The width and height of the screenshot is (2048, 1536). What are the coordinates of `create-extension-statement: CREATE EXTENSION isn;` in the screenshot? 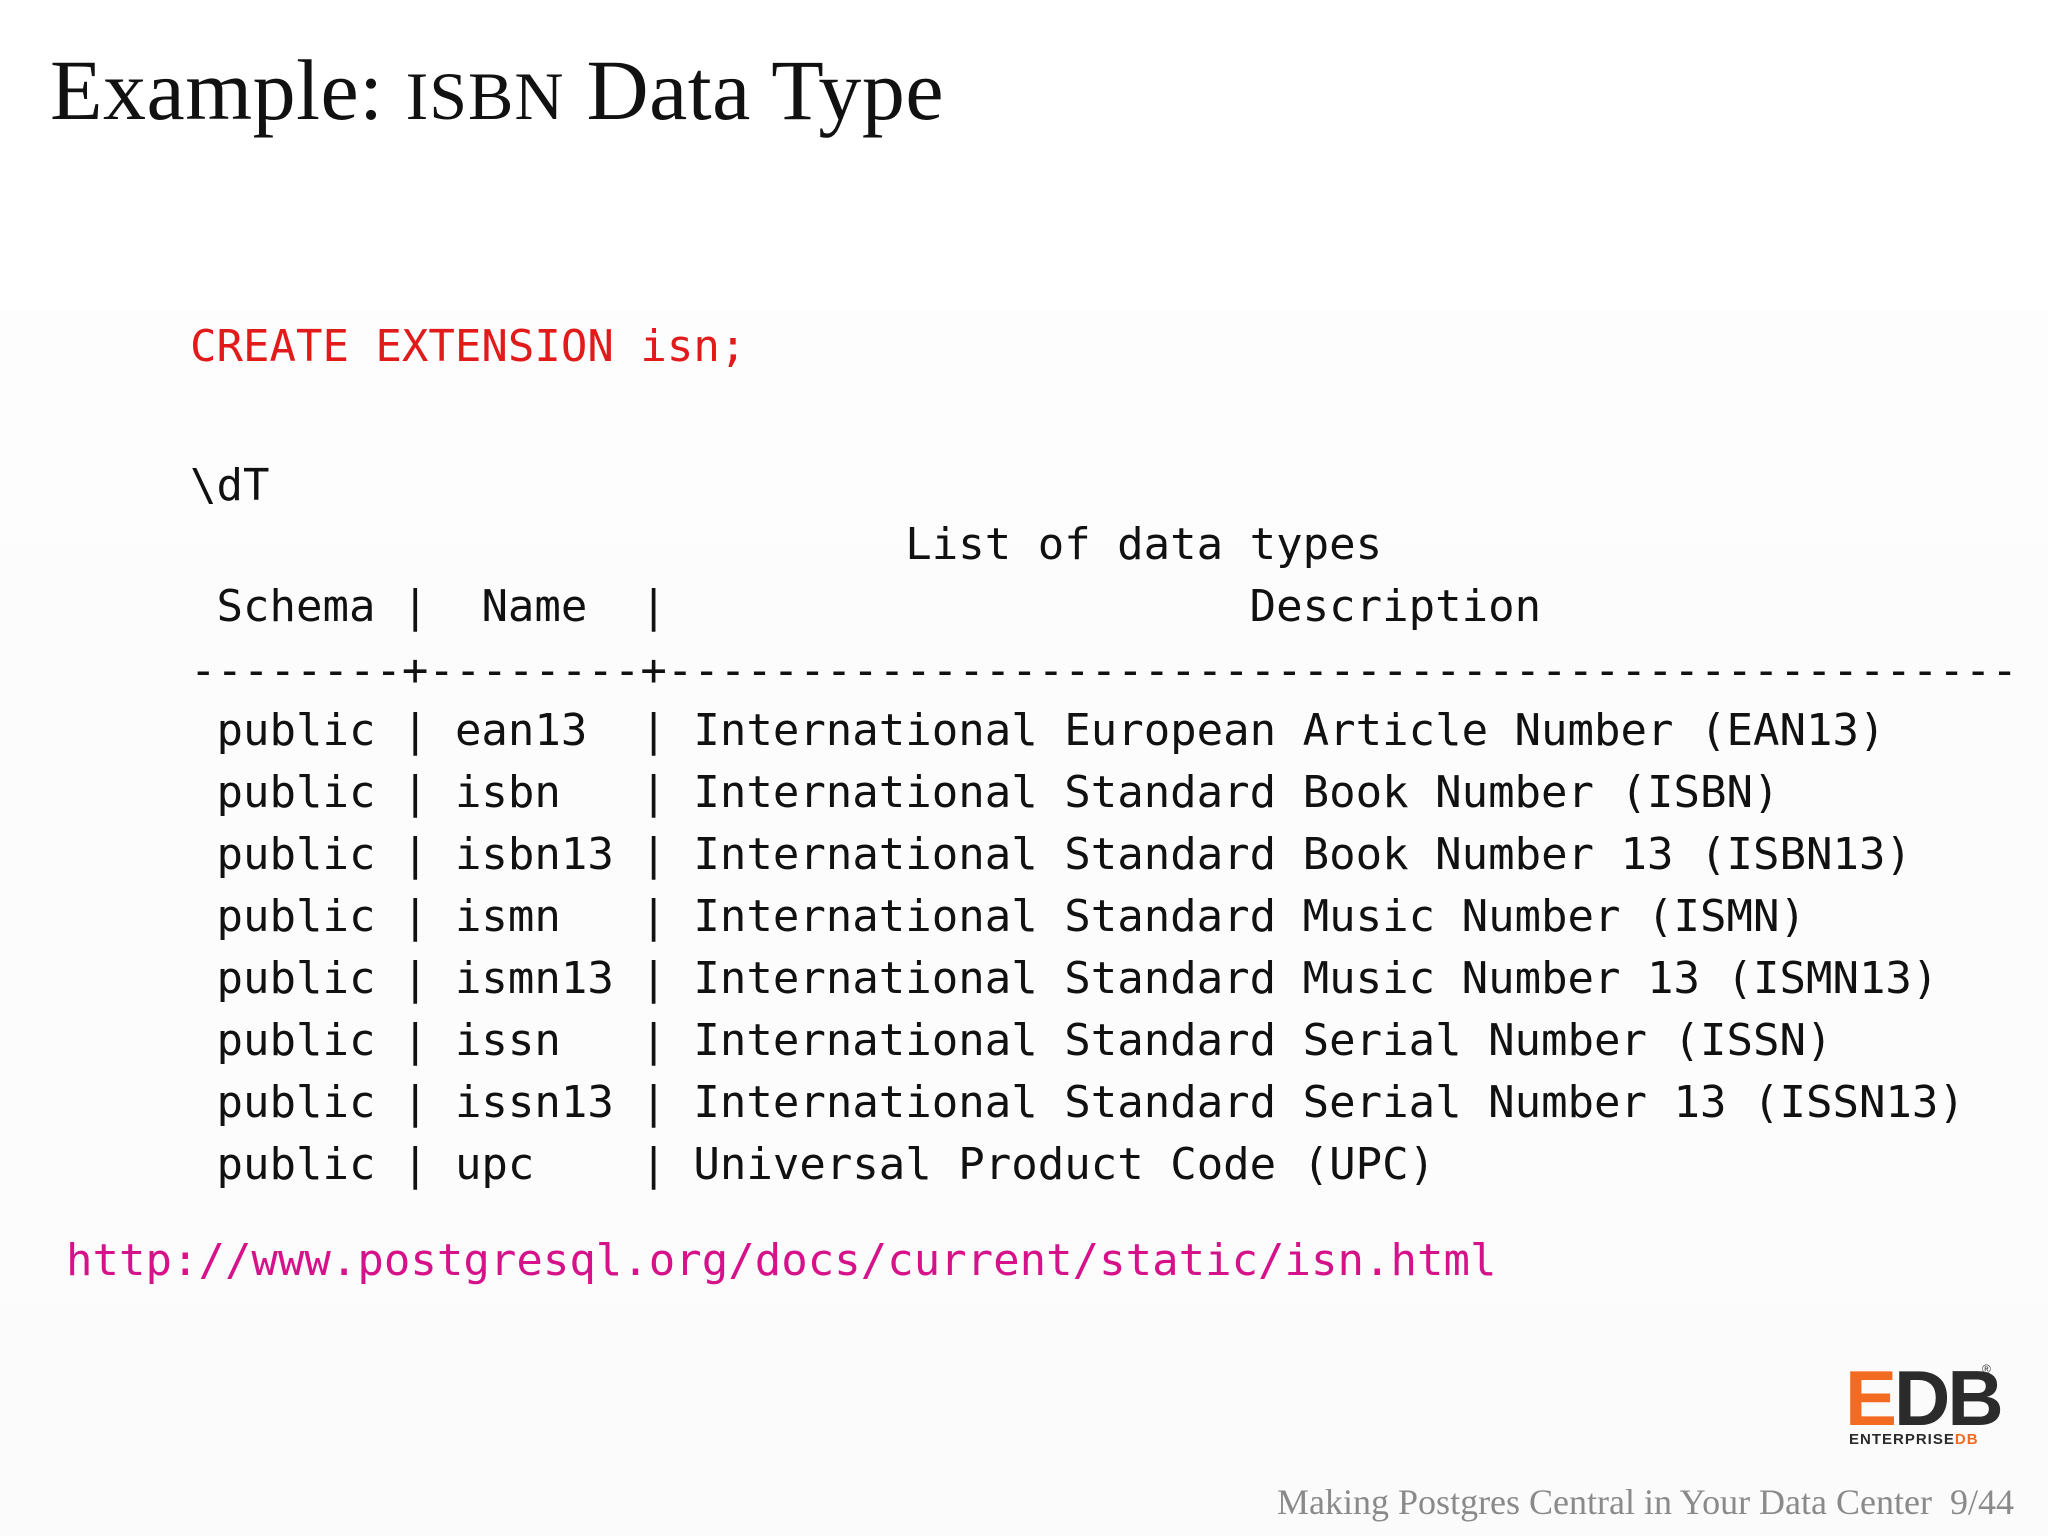 It's located at (468, 346).